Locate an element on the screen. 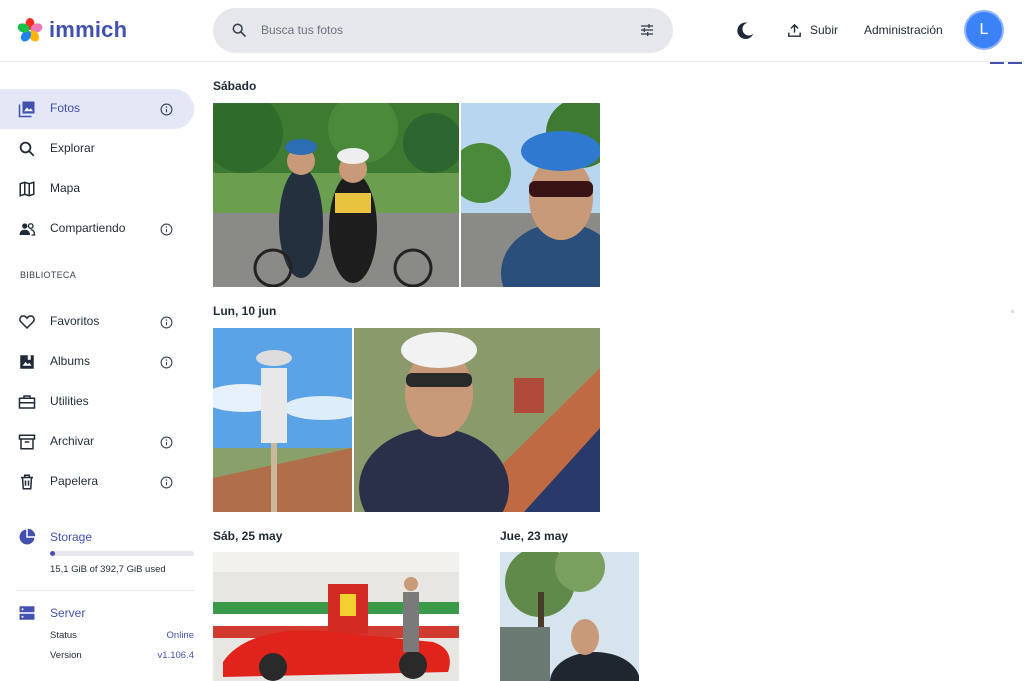 The width and height of the screenshot is (1024, 681). sidebar-item-label: Papelera is located at coordinates (74, 481).